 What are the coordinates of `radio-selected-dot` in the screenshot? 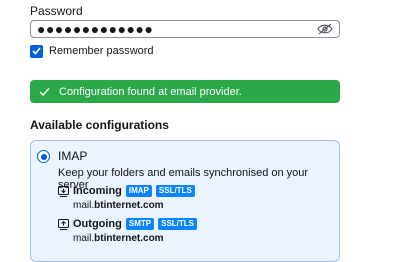 It's located at (43, 156).